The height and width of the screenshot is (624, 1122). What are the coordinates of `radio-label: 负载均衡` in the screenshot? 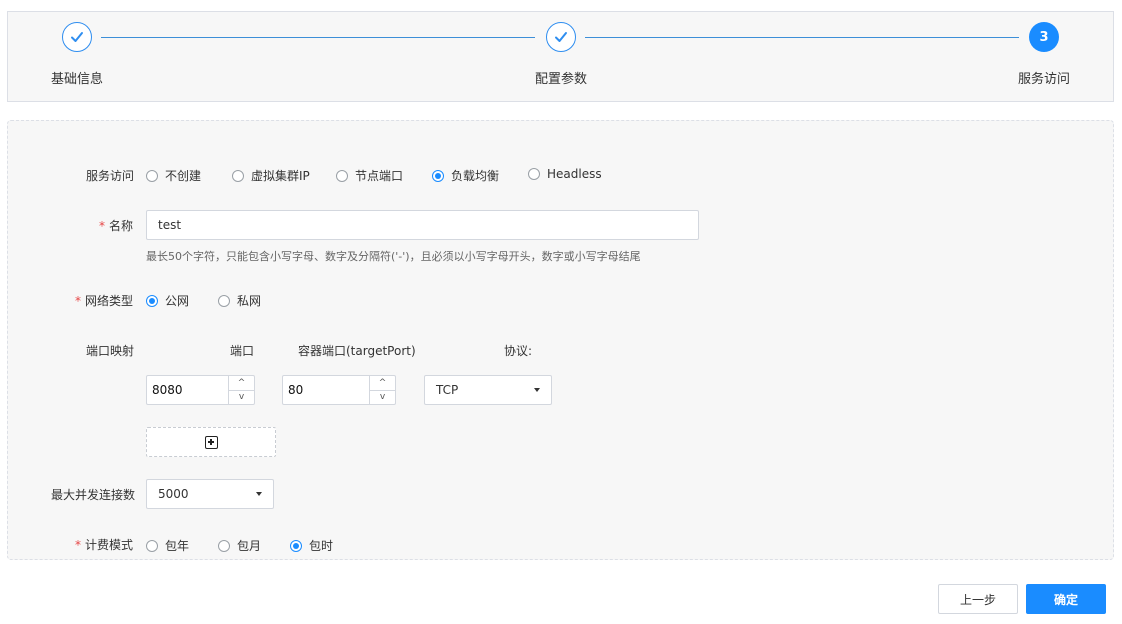 It's located at (475, 176).